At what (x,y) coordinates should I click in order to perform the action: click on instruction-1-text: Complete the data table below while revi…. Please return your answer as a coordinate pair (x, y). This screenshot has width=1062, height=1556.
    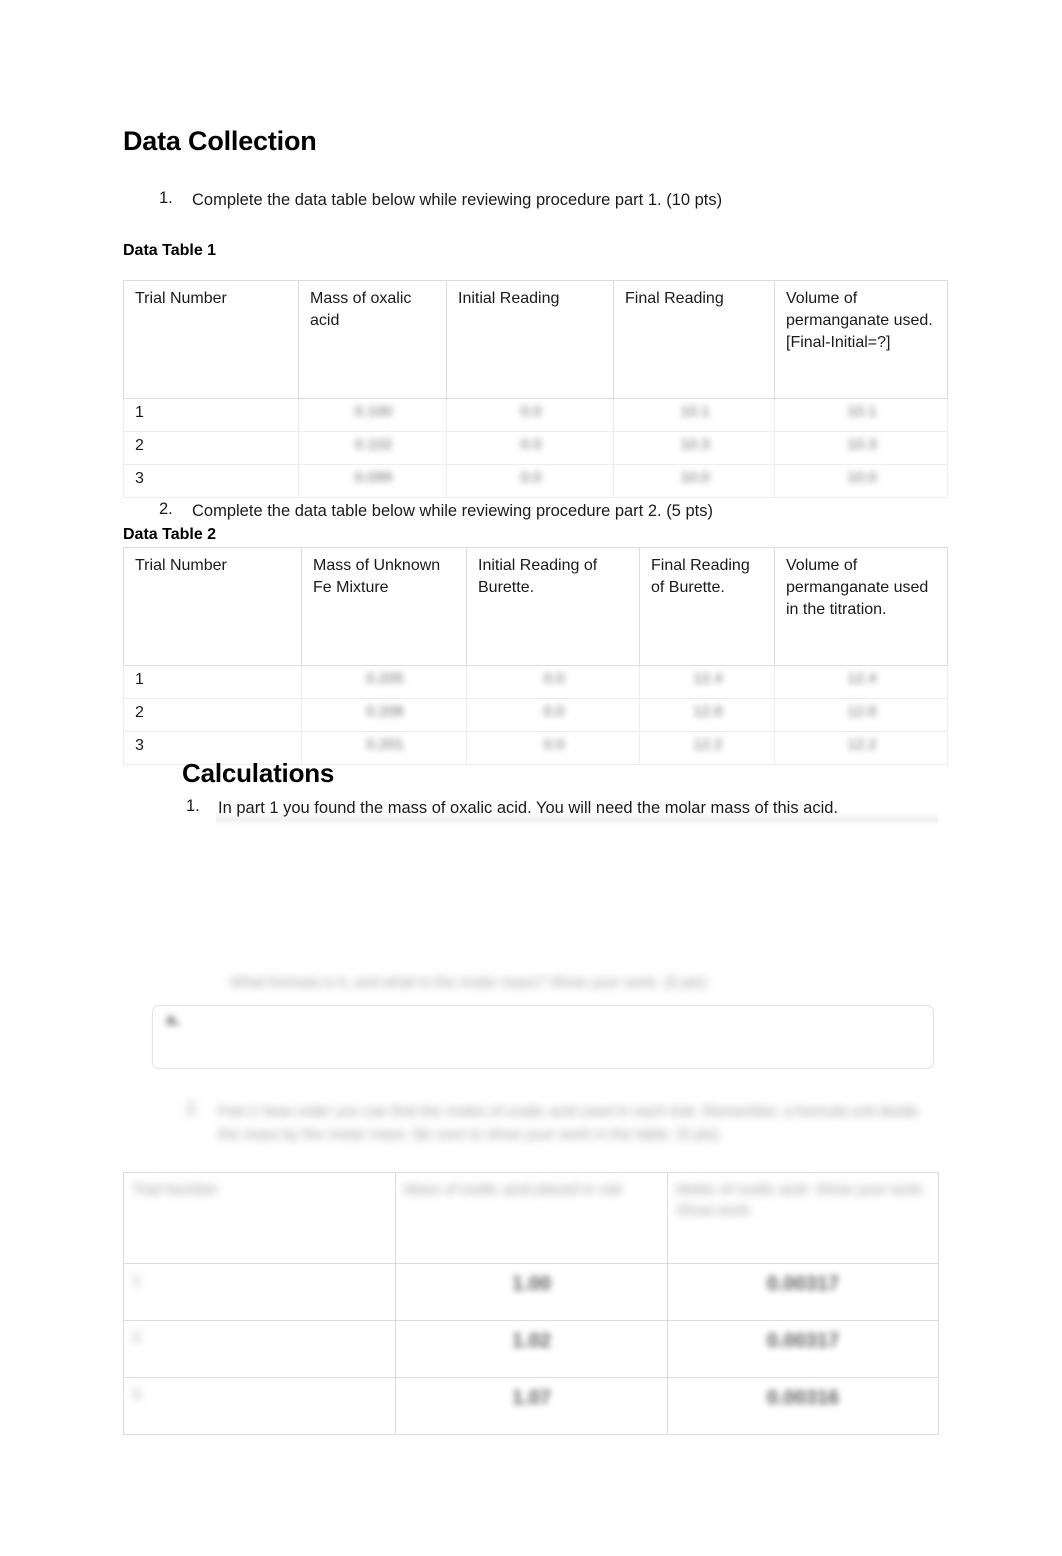
    Looking at the image, I should click on (457, 200).